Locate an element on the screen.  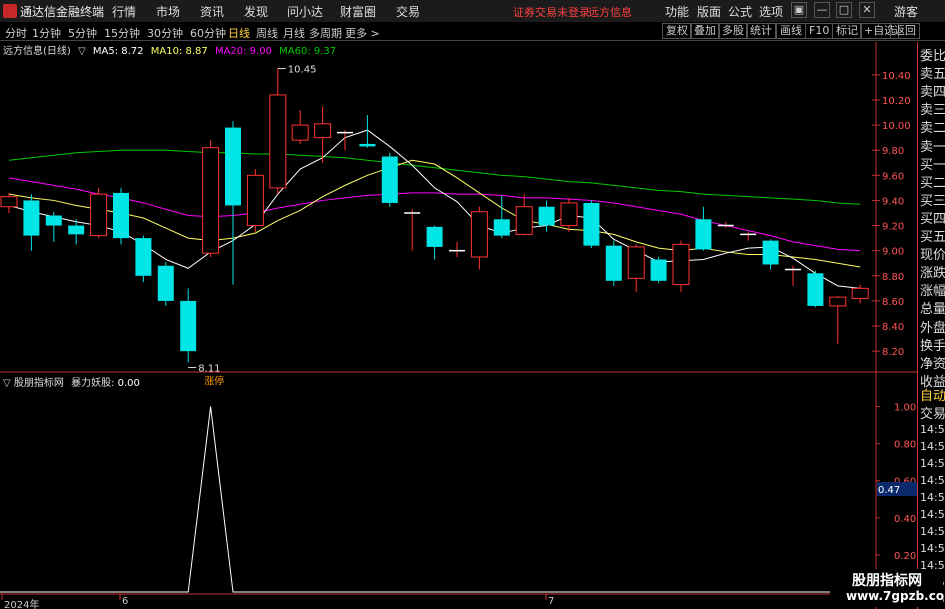
y-tick-label: 10.20 is located at coordinates (896, 101).